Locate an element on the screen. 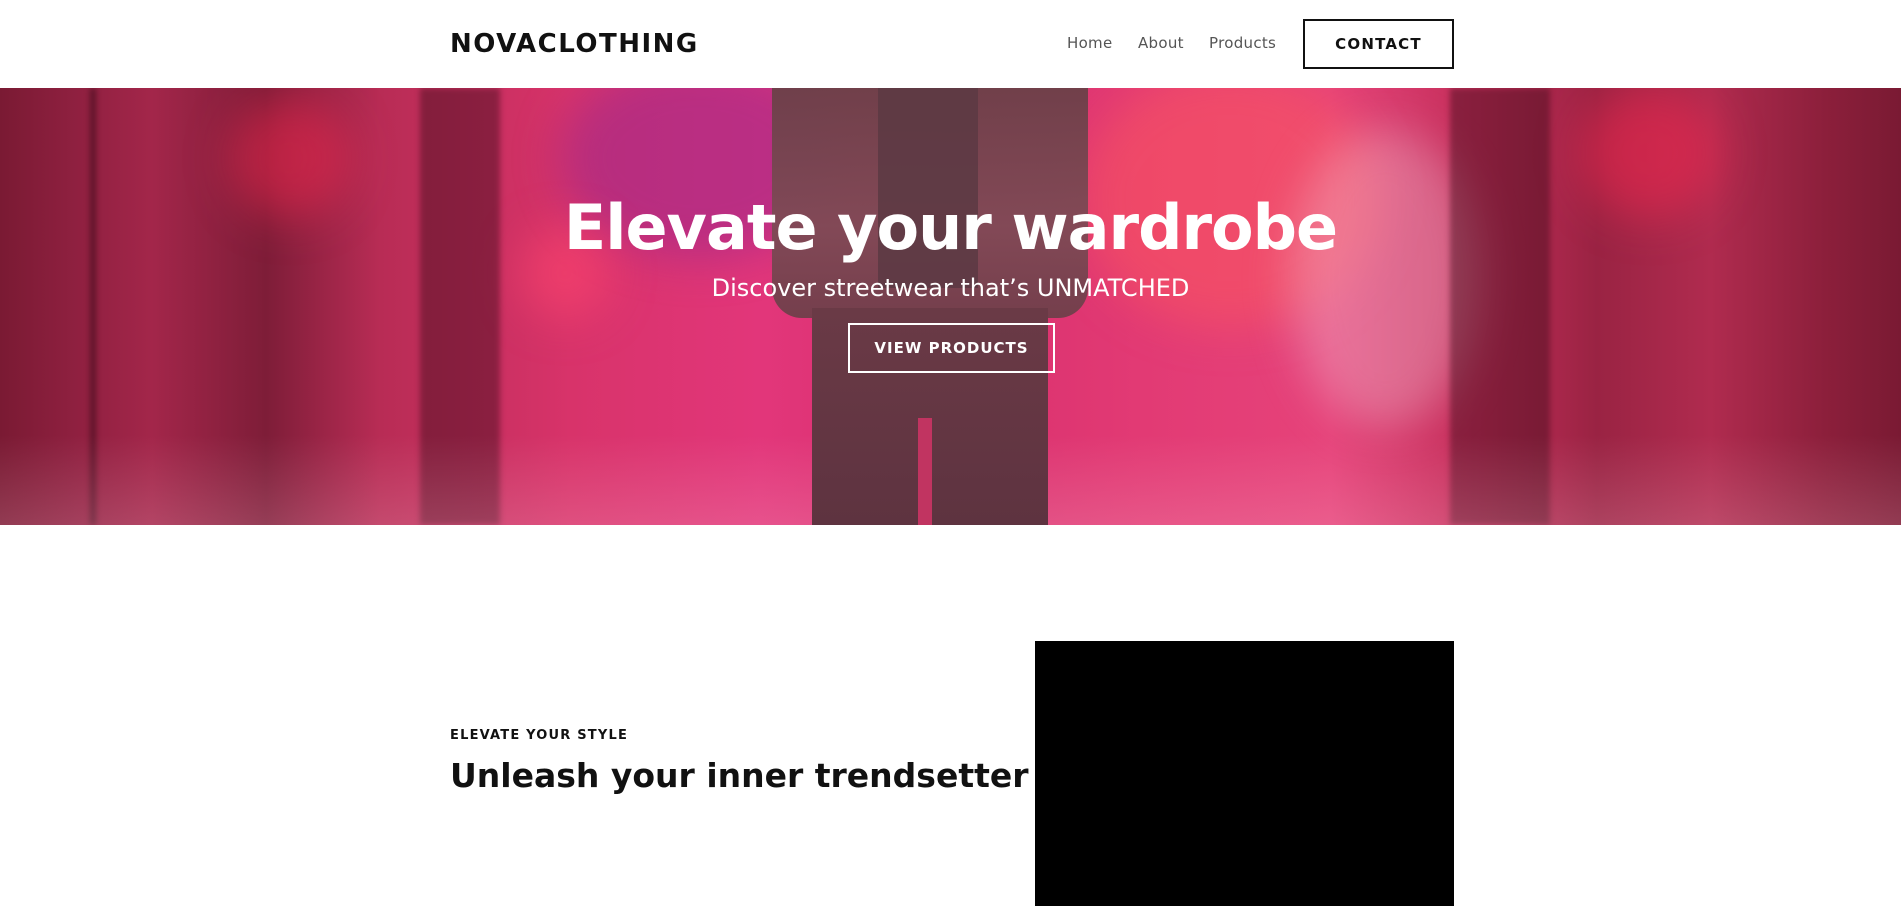 This screenshot has height=906, width=1901. site-header: NOVACLOTHING Home About Products CONTACT is located at coordinates (950, 44).